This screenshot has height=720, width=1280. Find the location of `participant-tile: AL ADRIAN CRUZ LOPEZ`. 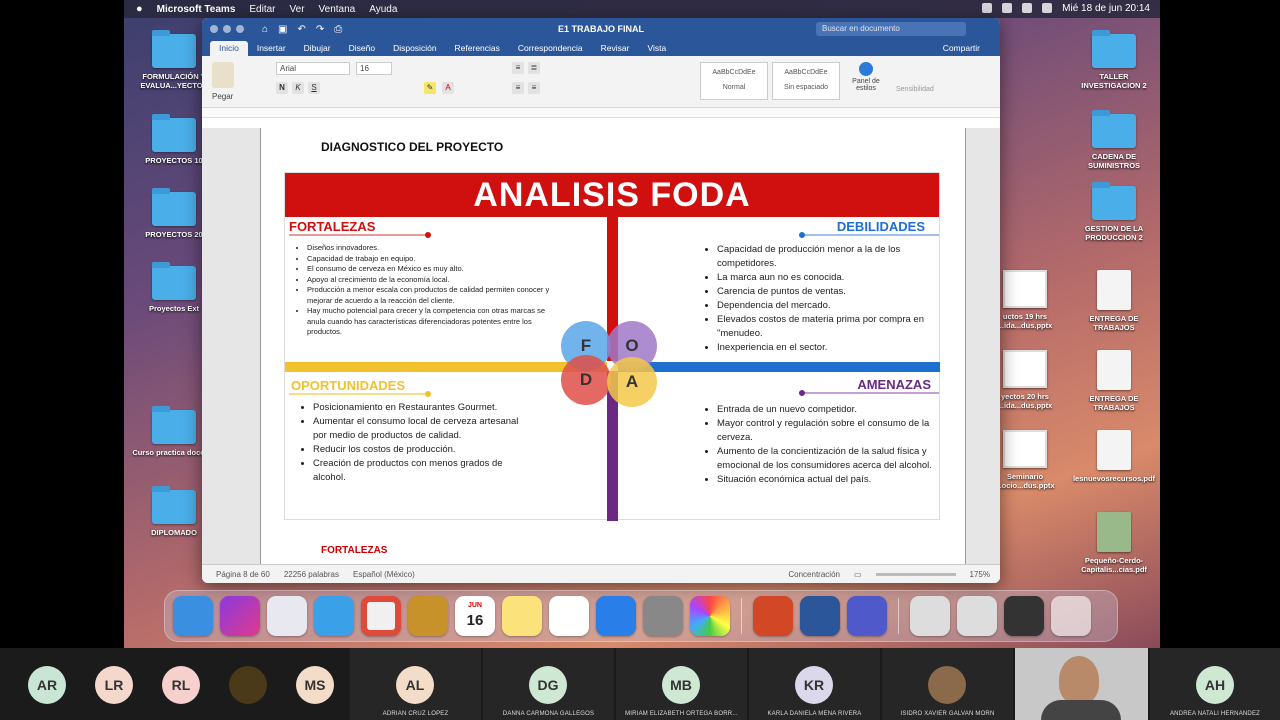

participant-tile: AL ADRIAN CRUZ LOPEZ is located at coordinates (415, 684).